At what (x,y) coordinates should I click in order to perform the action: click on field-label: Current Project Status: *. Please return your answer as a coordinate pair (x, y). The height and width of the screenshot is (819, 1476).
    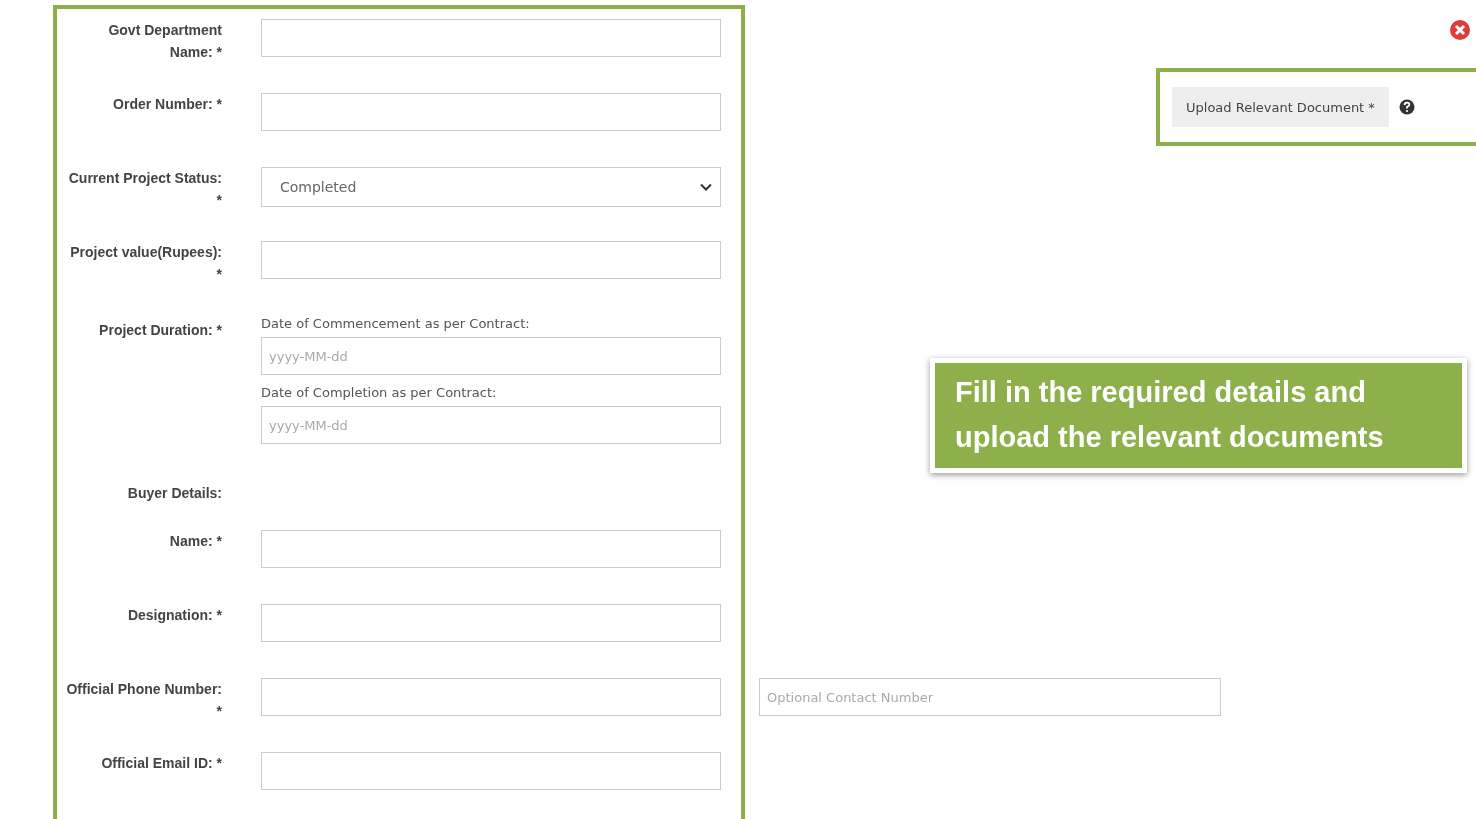
    Looking at the image, I should click on (144, 189).